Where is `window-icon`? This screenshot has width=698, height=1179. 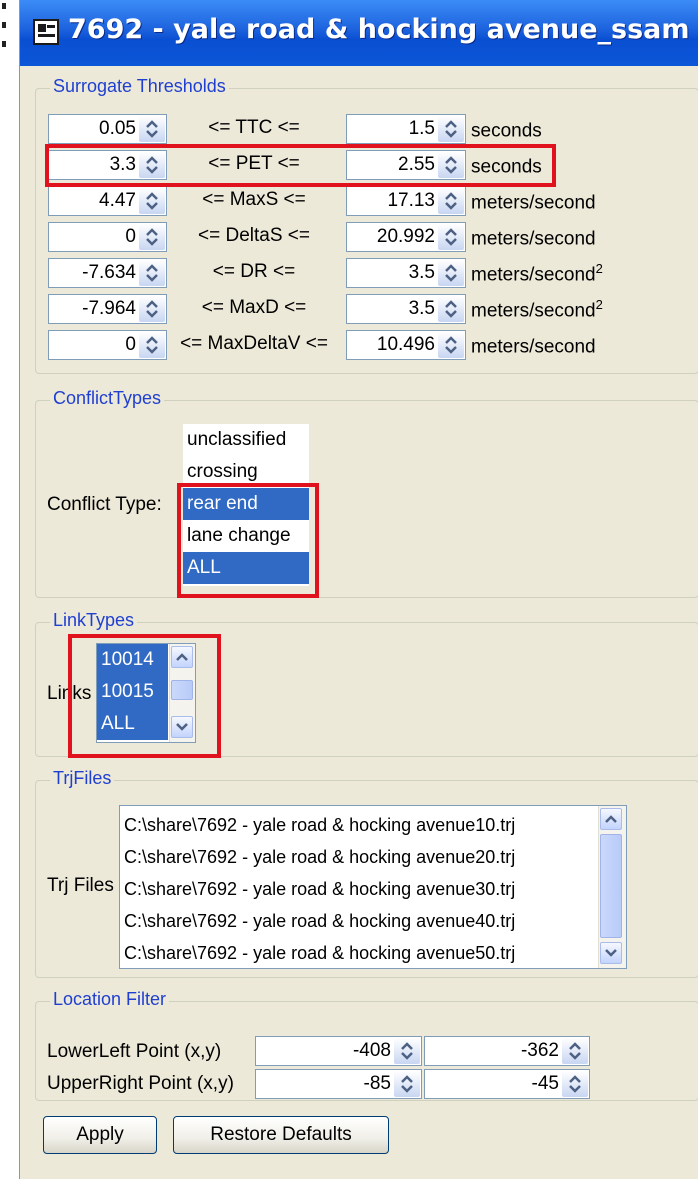
window-icon is located at coordinates (46, 32).